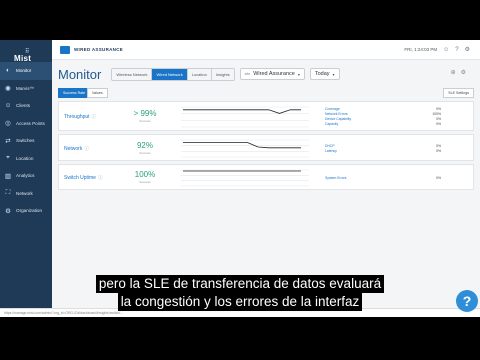 This screenshot has width=480, height=360. I want to click on sidebar-item-monitor: ◐ Monitor, so click(26, 71).